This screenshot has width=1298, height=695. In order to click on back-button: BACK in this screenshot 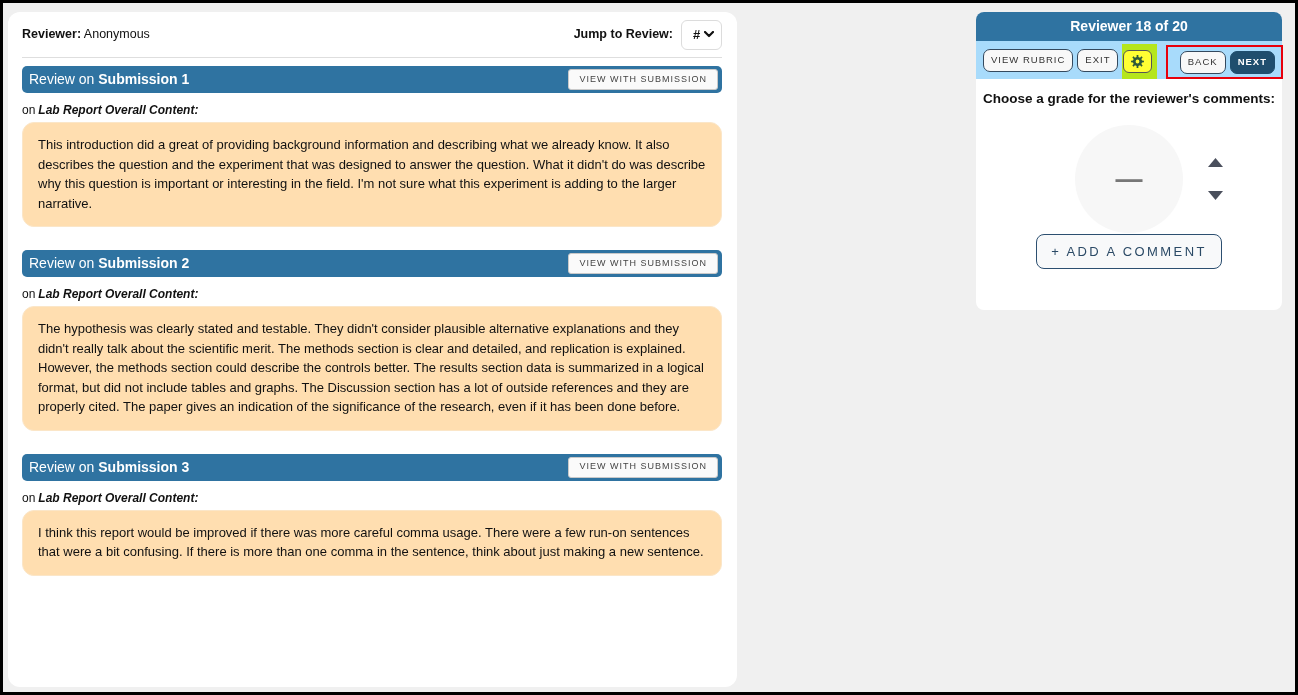, I will do `click(1202, 62)`.